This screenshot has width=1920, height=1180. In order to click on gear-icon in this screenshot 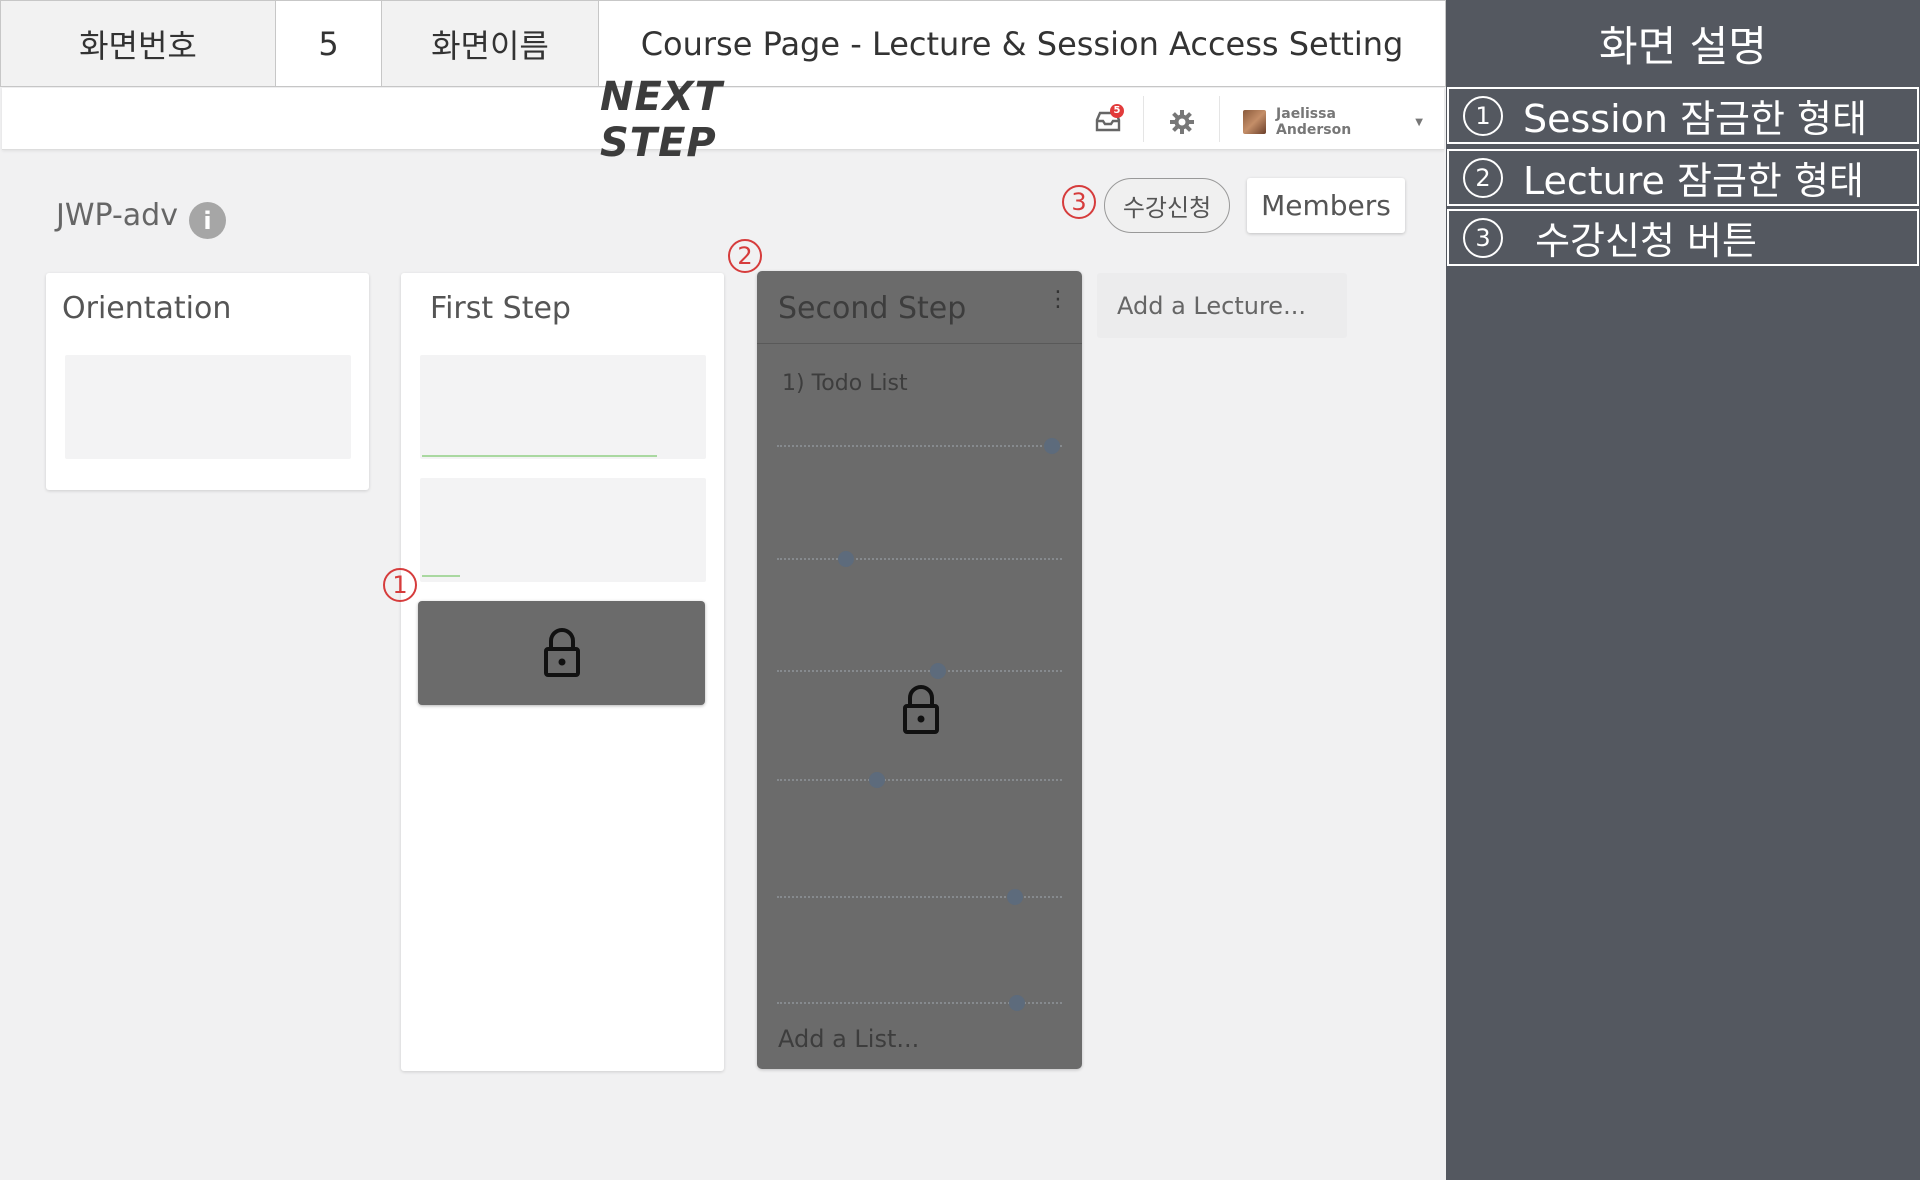, I will do `click(1182, 122)`.